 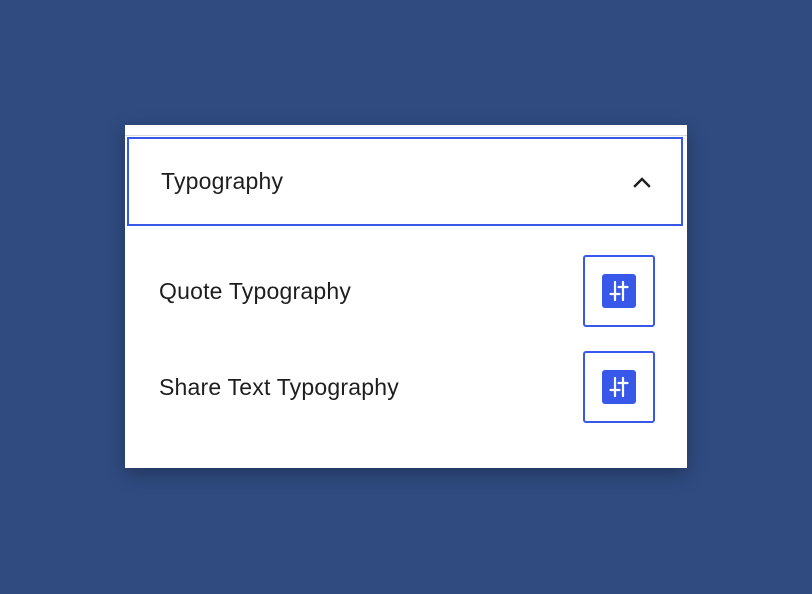 What do you see at coordinates (406, 130) in the screenshot?
I see `panel-top-divider` at bounding box center [406, 130].